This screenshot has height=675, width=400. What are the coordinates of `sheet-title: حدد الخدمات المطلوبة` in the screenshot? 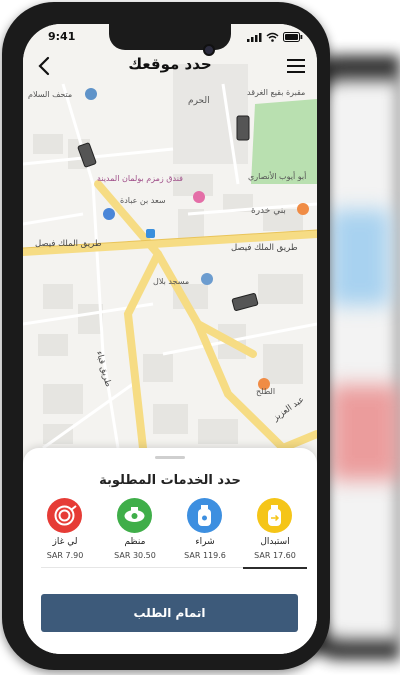 It's located at (170, 480).